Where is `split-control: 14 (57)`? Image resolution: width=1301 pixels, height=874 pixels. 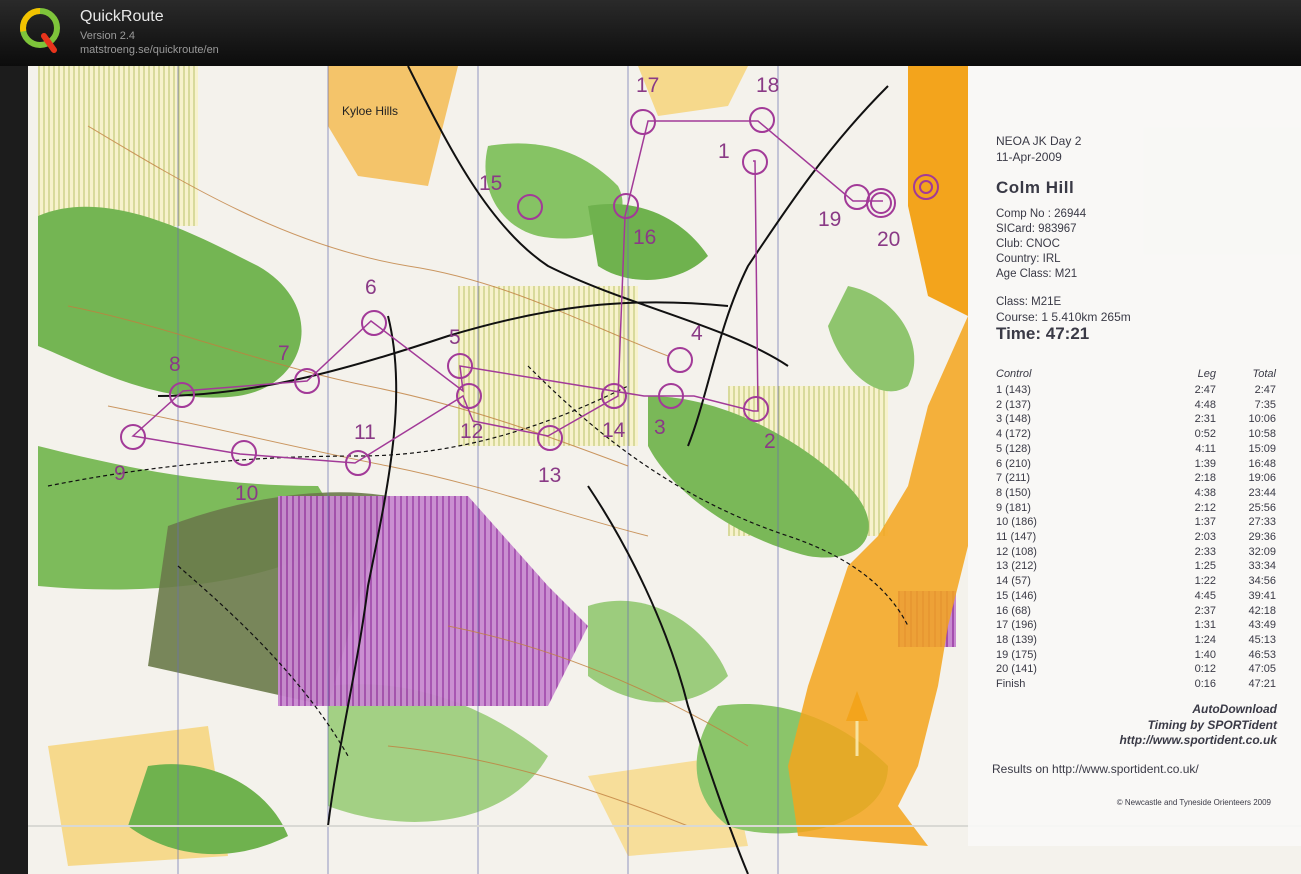
split-control: 14 (57) is located at coordinates (1013, 581).